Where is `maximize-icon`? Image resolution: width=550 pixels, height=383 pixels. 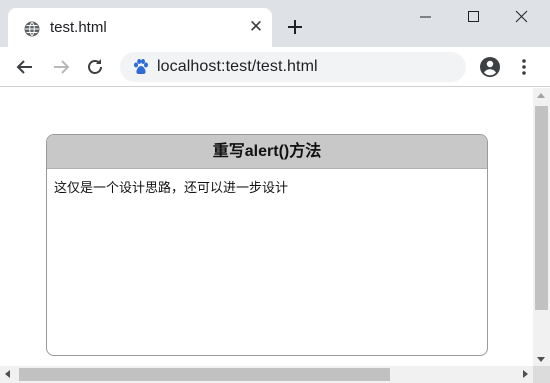 maximize-icon is located at coordinates (473, 17).